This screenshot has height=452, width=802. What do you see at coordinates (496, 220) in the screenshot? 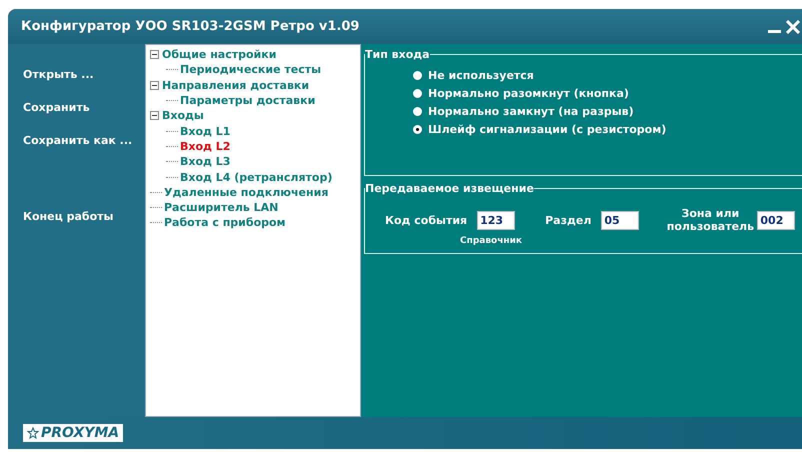
I see `input-field: 123` at bounding box center [496, 220].